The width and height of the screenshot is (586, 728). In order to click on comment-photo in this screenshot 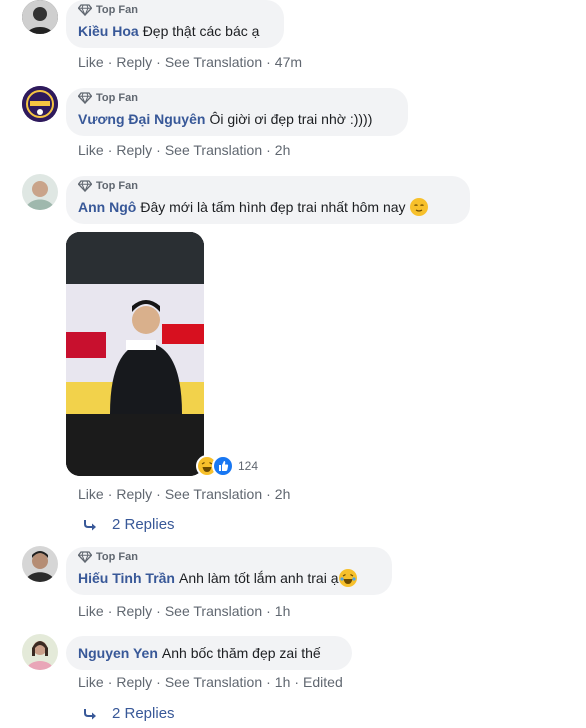, I will do `click(135, 354)`.